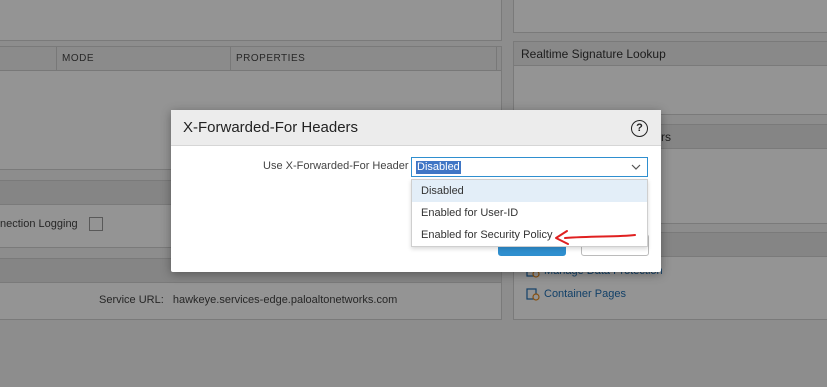 The image size is (827, 387). What do you see at coordinates (529, 191) in the screenshot?
I see `option-disabled: Disabled` at bounding box center [529, 191].